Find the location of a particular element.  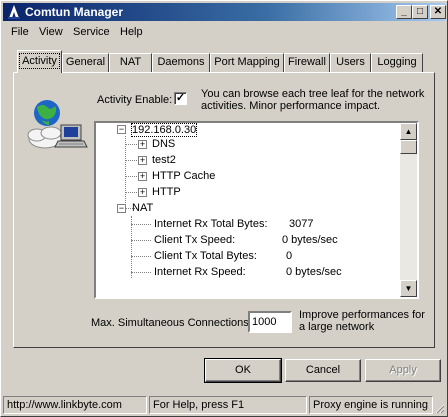

max-connections-hint: Improve performances for a large network is located at coordinates (362, 321).